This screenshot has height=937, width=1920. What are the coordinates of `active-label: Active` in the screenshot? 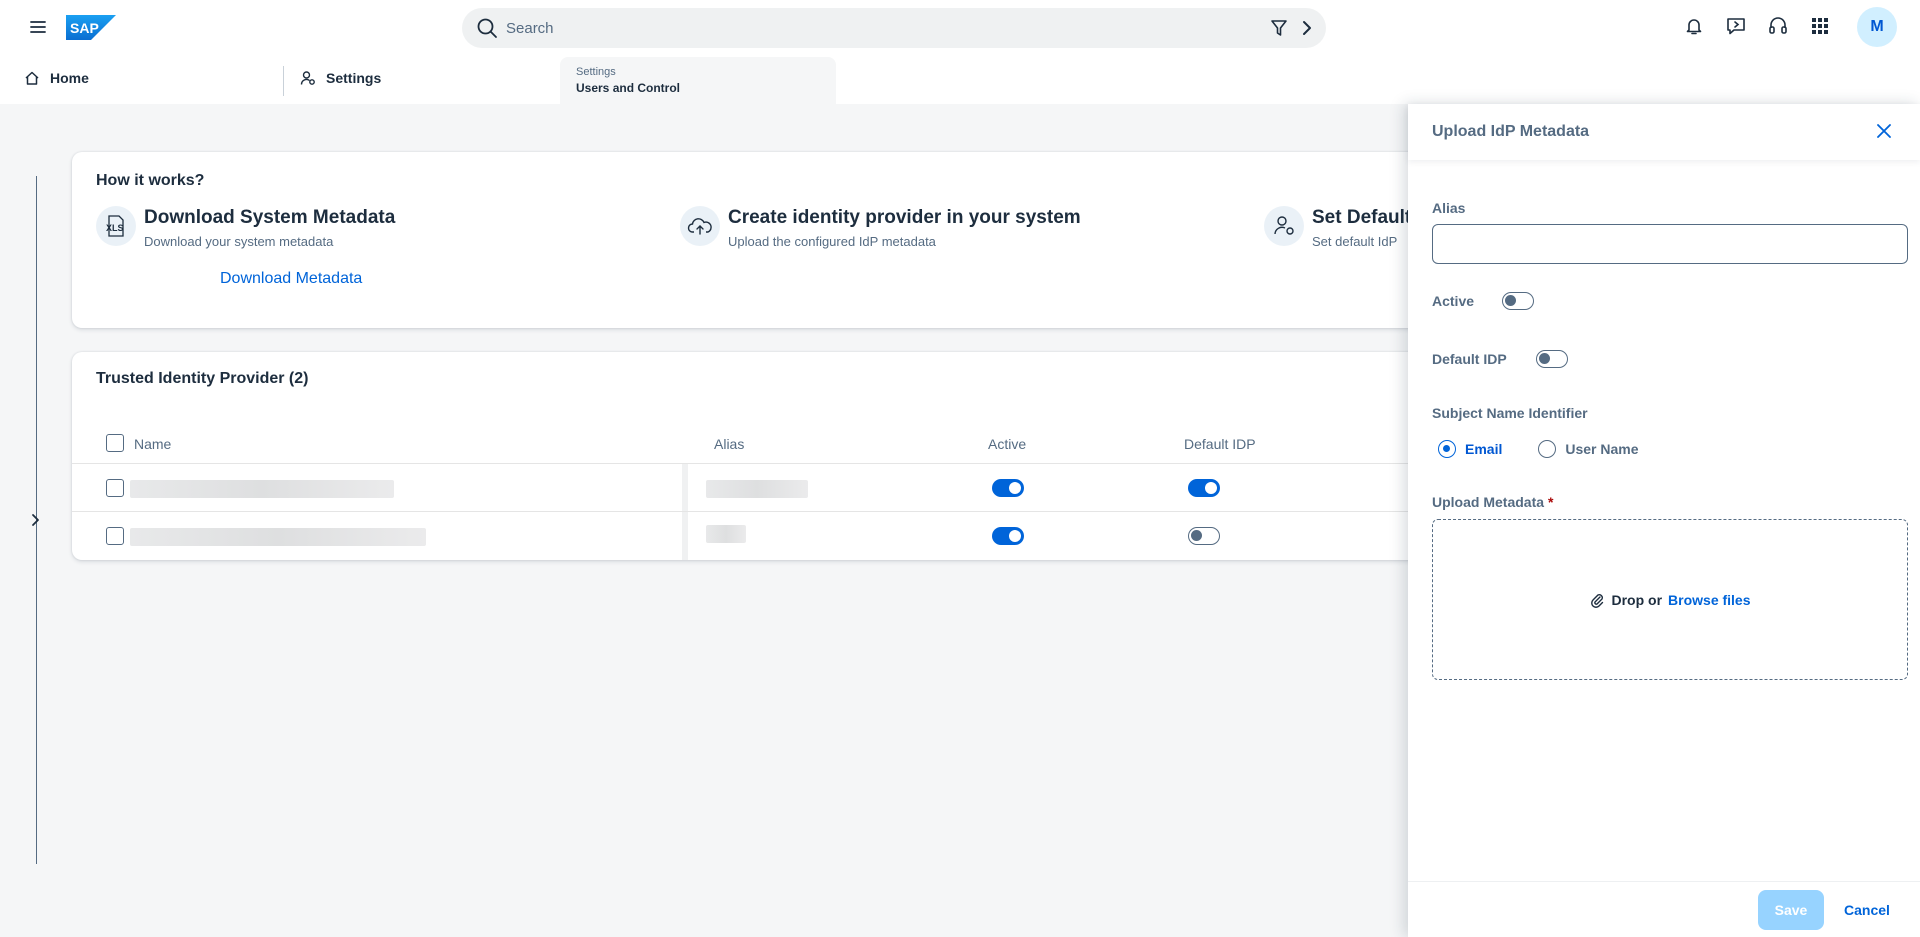 It's located at (1453, 301).